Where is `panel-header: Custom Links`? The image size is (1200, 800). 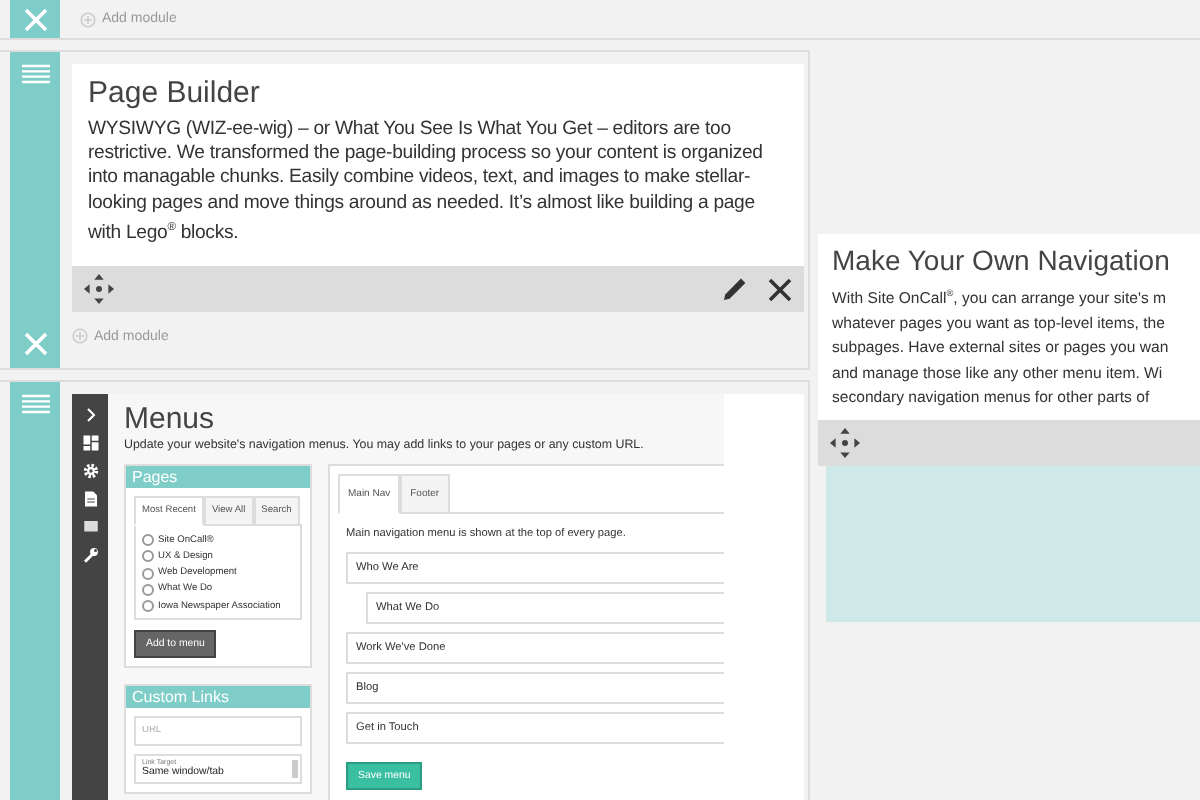
panel-header: Custom Links is located at coordinates (218, 697).